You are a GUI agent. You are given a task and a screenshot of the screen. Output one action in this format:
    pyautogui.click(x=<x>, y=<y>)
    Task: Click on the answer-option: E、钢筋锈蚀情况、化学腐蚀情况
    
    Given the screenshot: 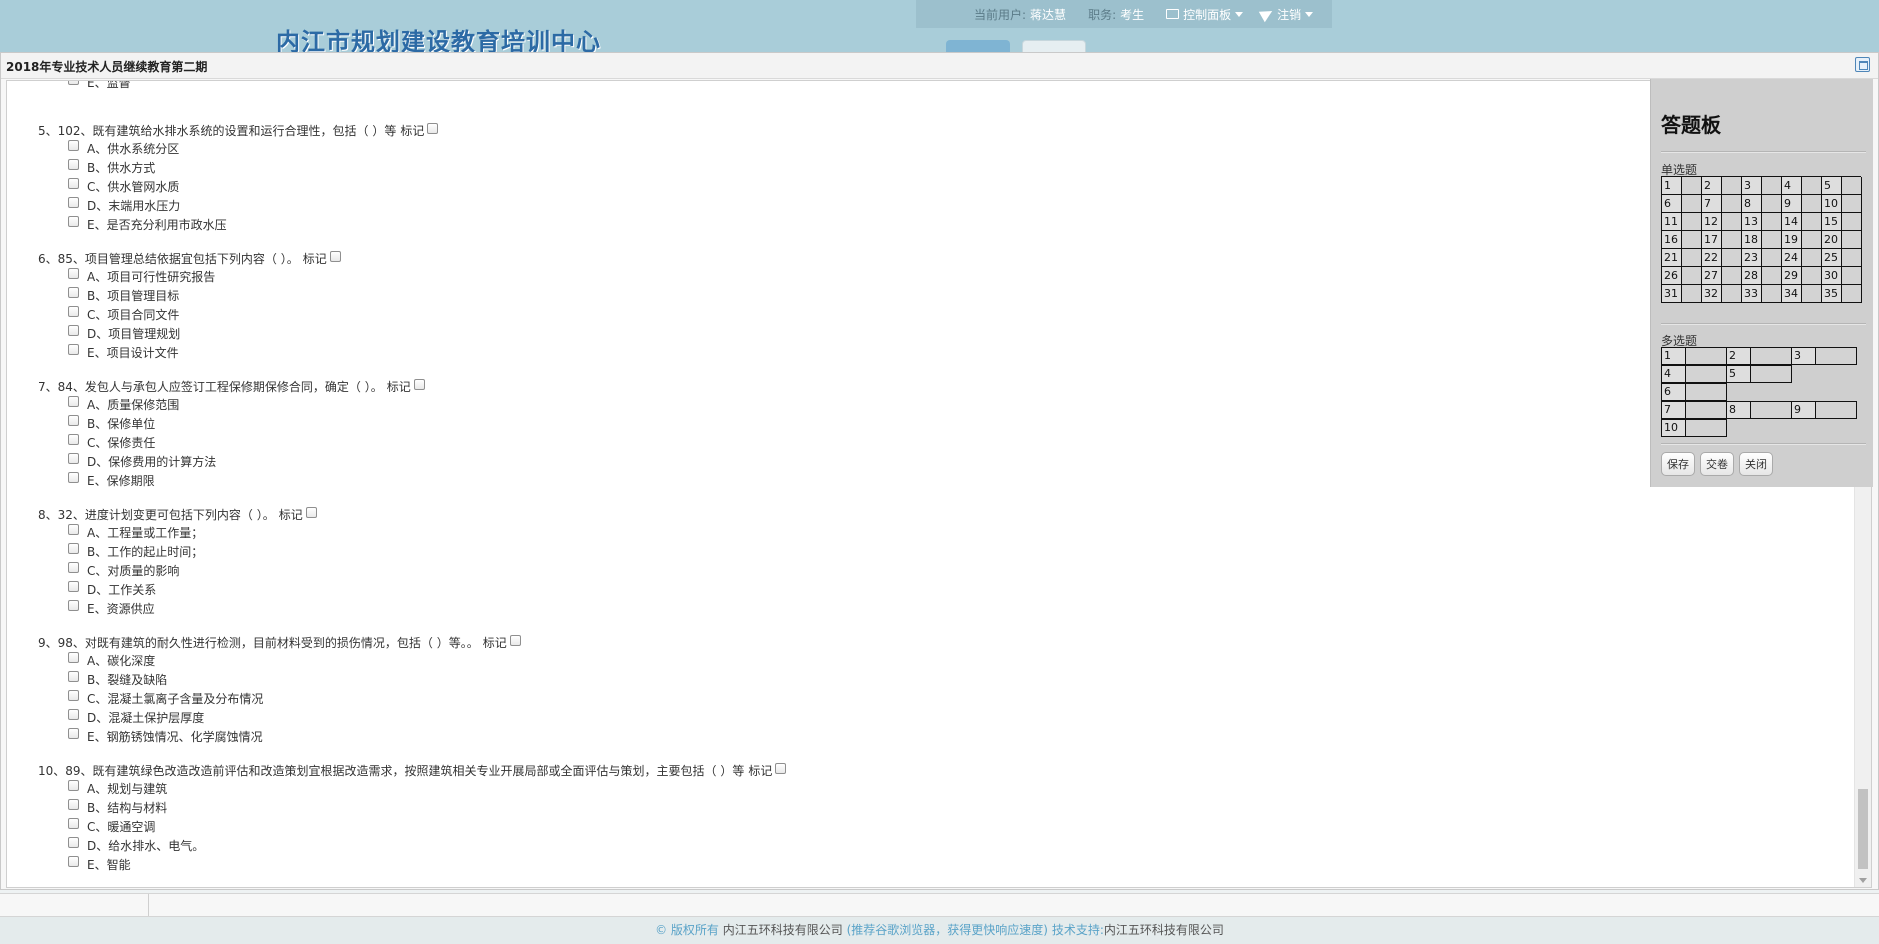 What is the action you would take?
    pyautogui.click(x=279, y=736)
    